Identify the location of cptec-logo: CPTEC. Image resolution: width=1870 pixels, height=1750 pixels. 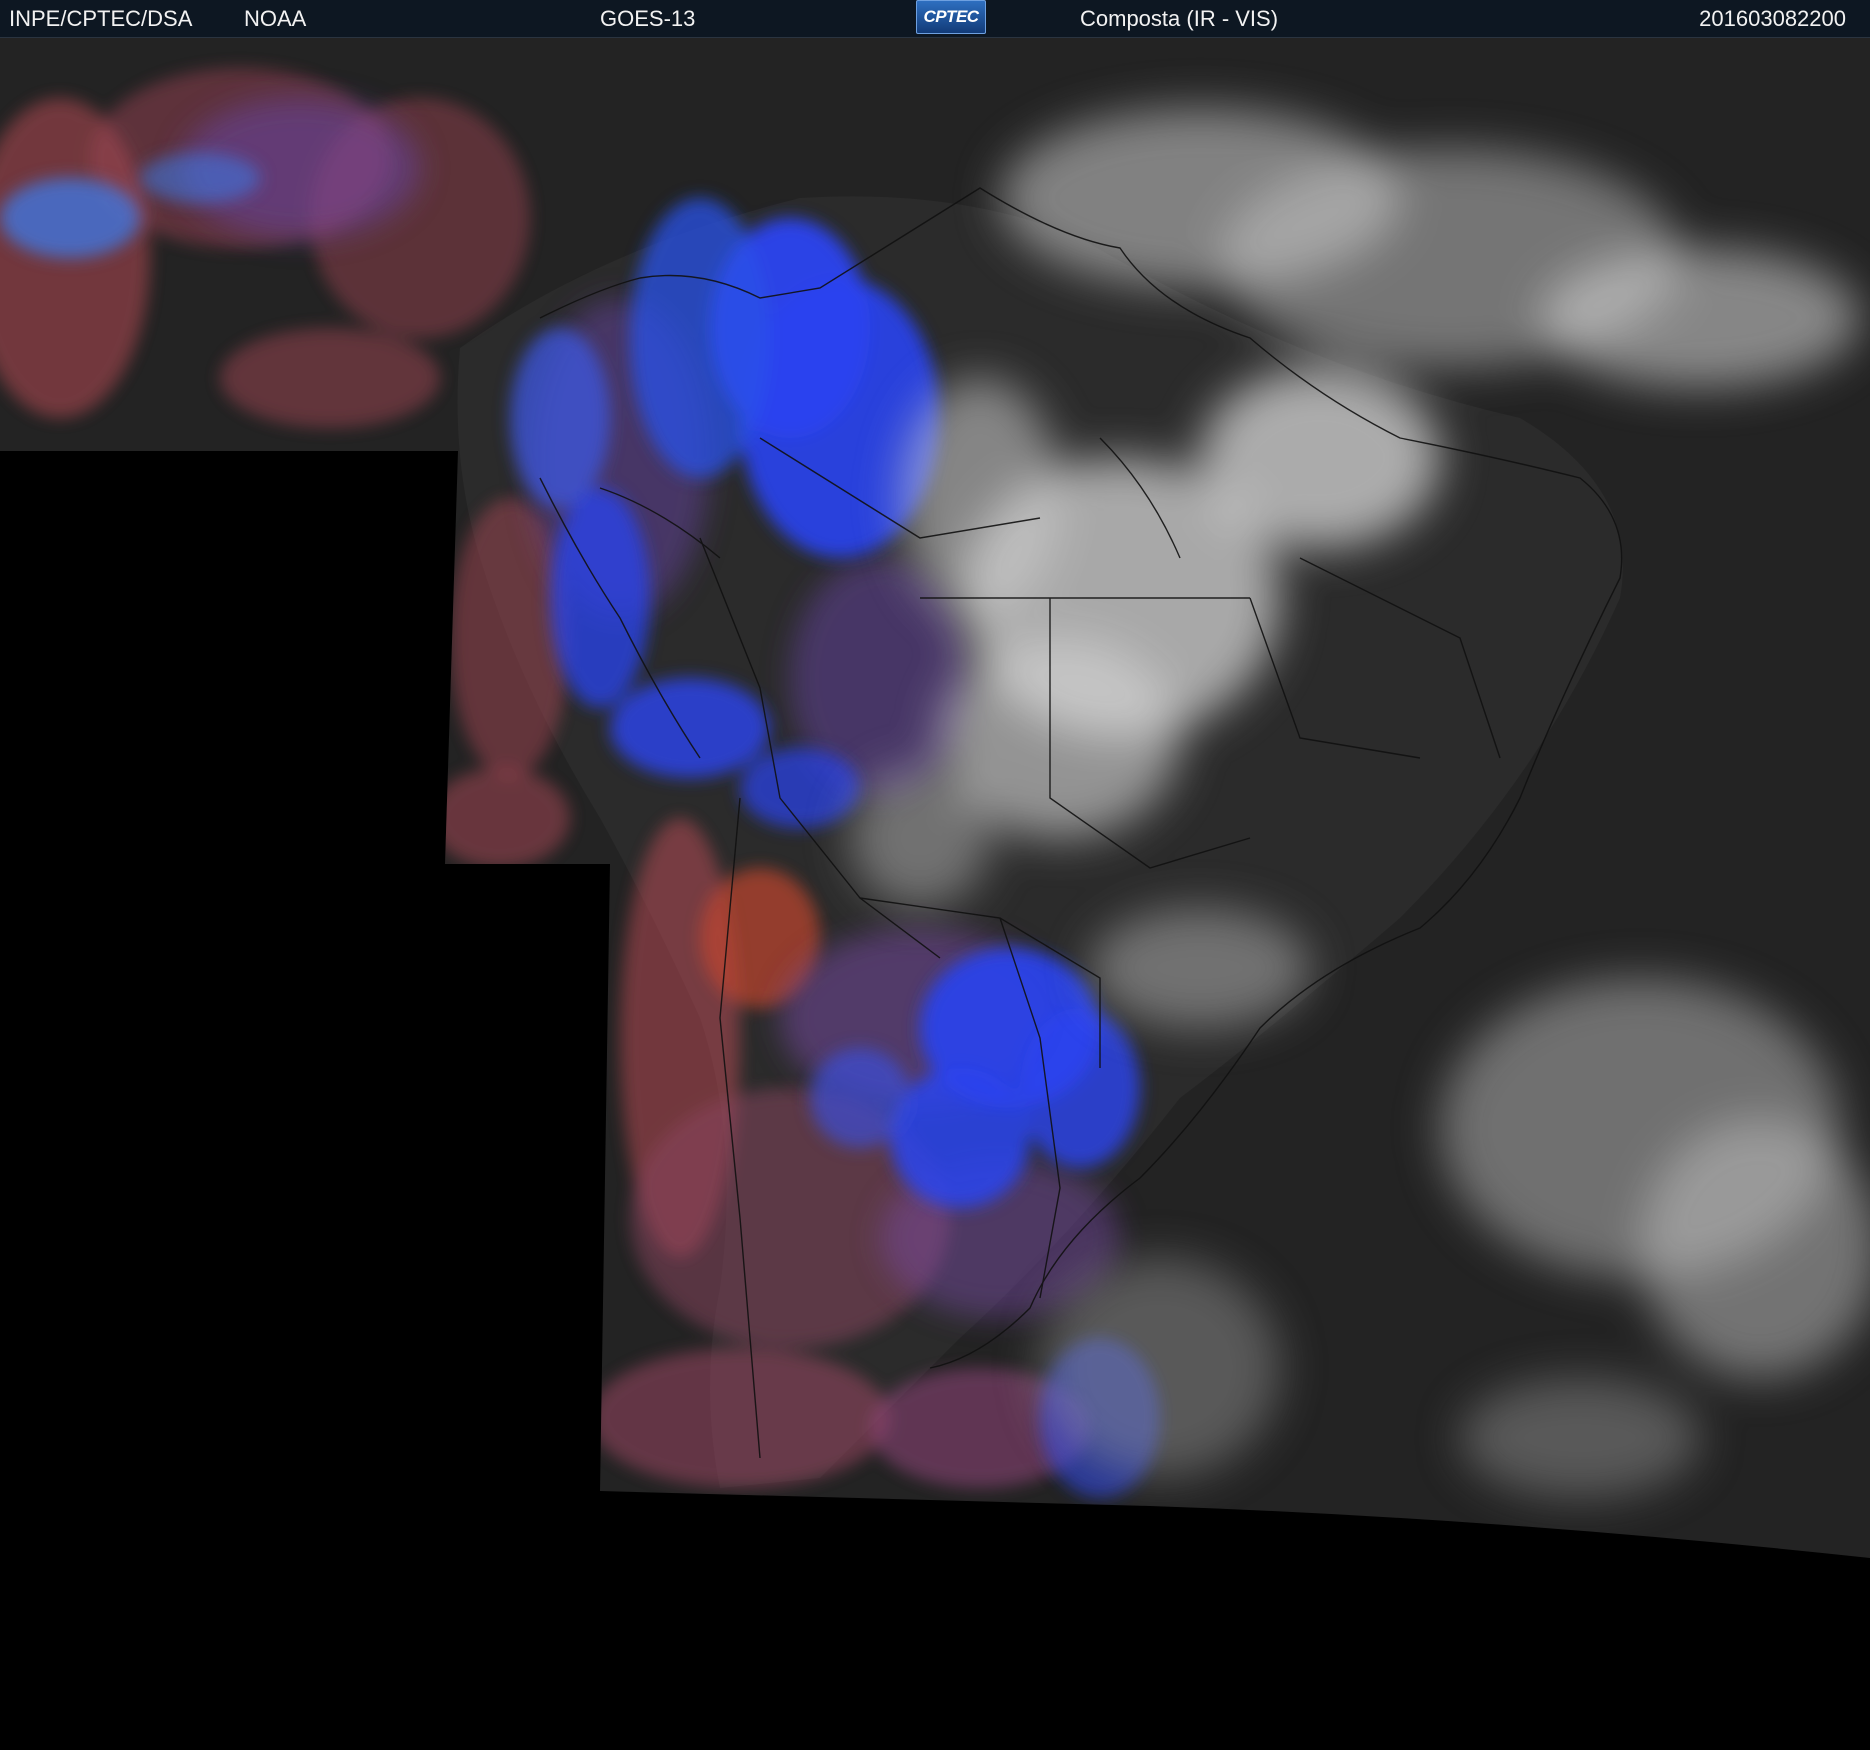
(951, 17).